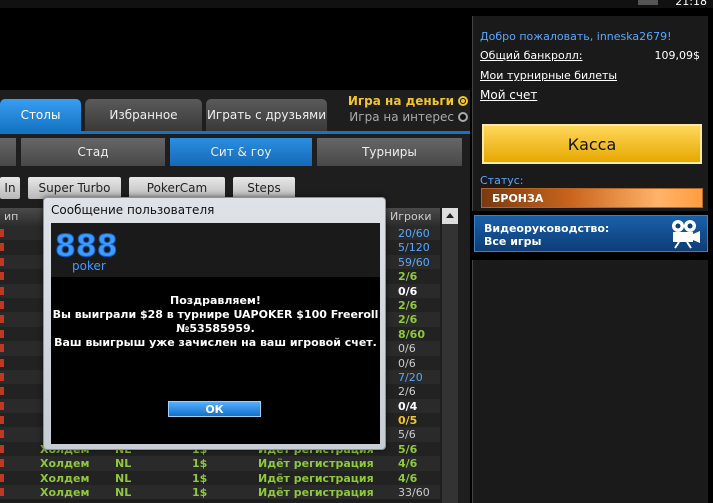 This screenshot has height=503, width=713. What do you see at coordinates (241, 152) in the screenshot?
I see `subtab-sit-and-go: Сит & гоу` at bounding box center [241, 152].